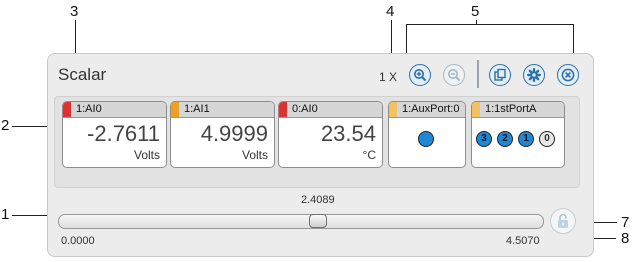 The image size is (638, 262). What do you see at coordinates (301, 221) in the screenshot?
I see `time-slider-track` at bounding box center [301, 221].